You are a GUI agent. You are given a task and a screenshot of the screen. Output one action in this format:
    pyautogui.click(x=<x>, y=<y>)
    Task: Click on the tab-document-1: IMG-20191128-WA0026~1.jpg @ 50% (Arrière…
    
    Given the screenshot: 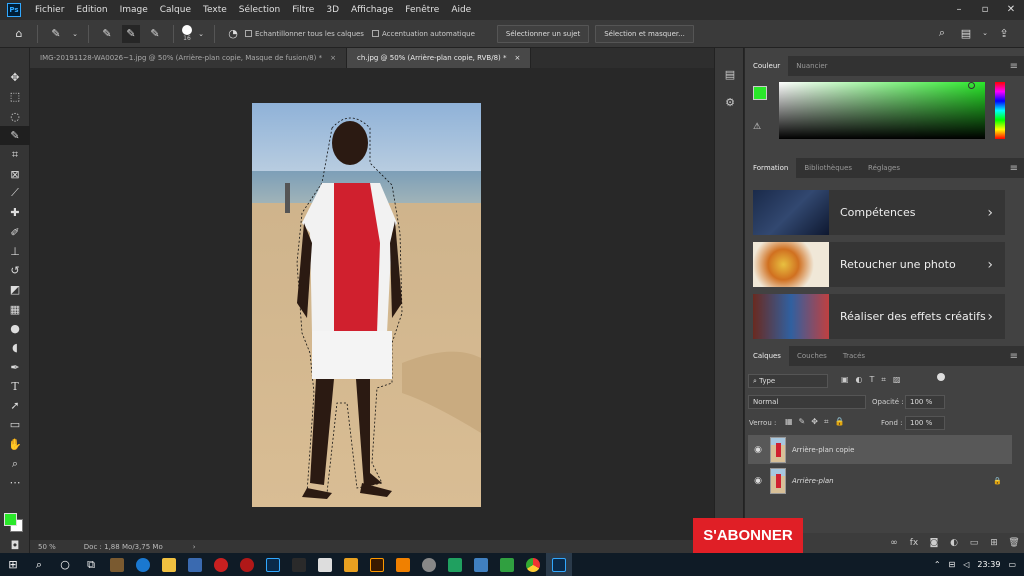 What is the action you would take?
    pyautogui.click(x=188, y=58)
    